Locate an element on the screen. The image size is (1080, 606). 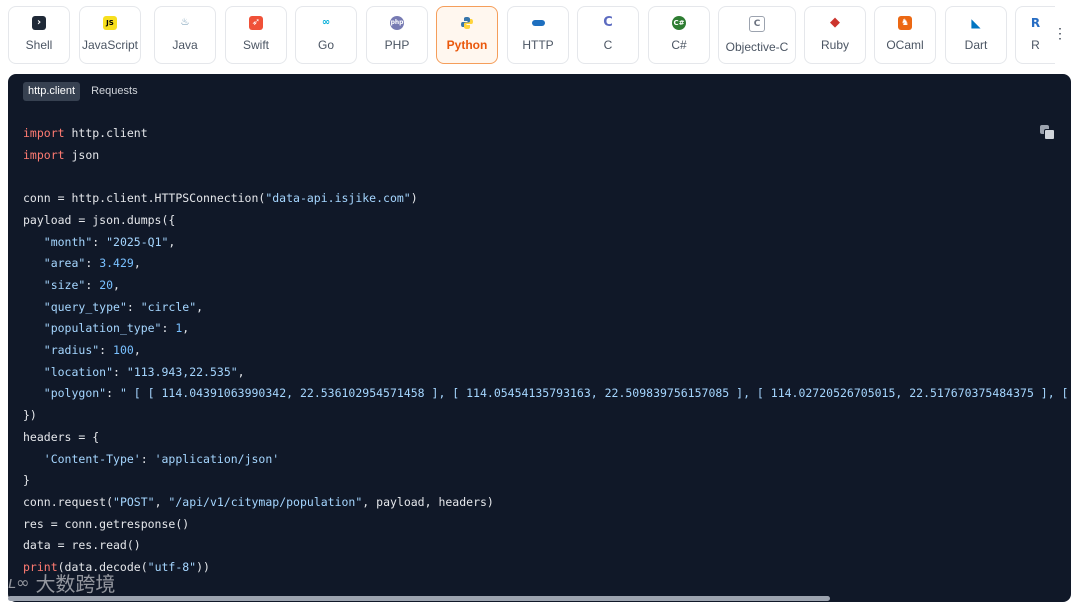
more-options-icon: ⋮ is located at coordinates (1060, 33).